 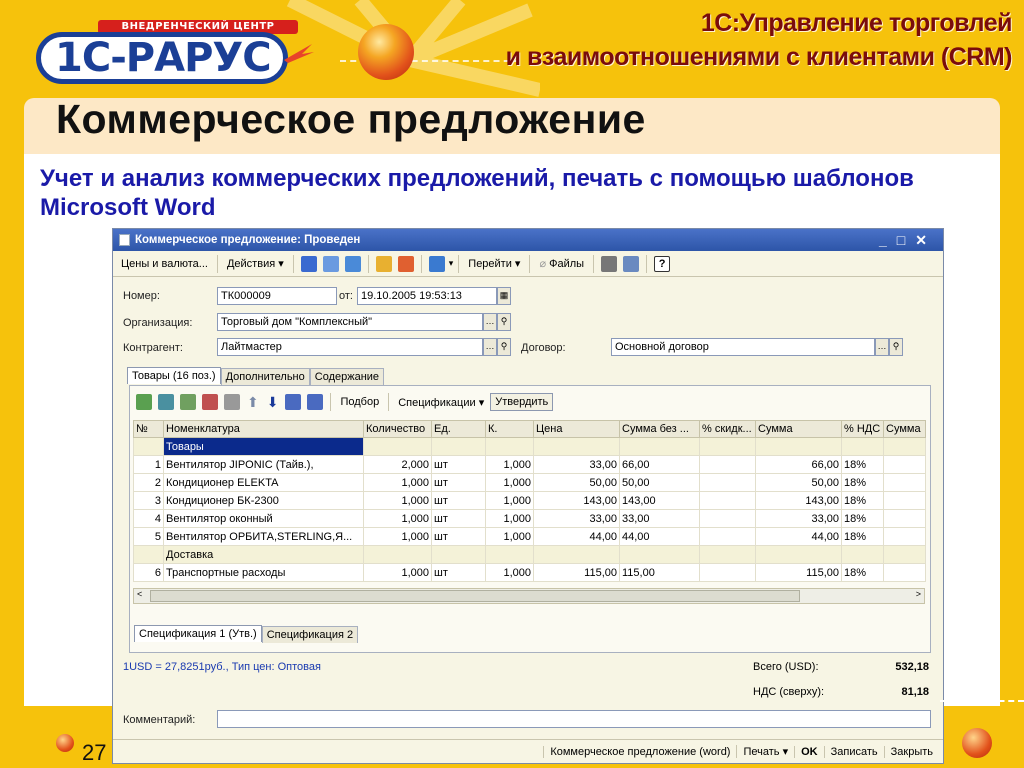 What do you see at coordinates (888, 240) in the screenshot?
I see `minimize-icon: _` at bounding box center [888, 240].